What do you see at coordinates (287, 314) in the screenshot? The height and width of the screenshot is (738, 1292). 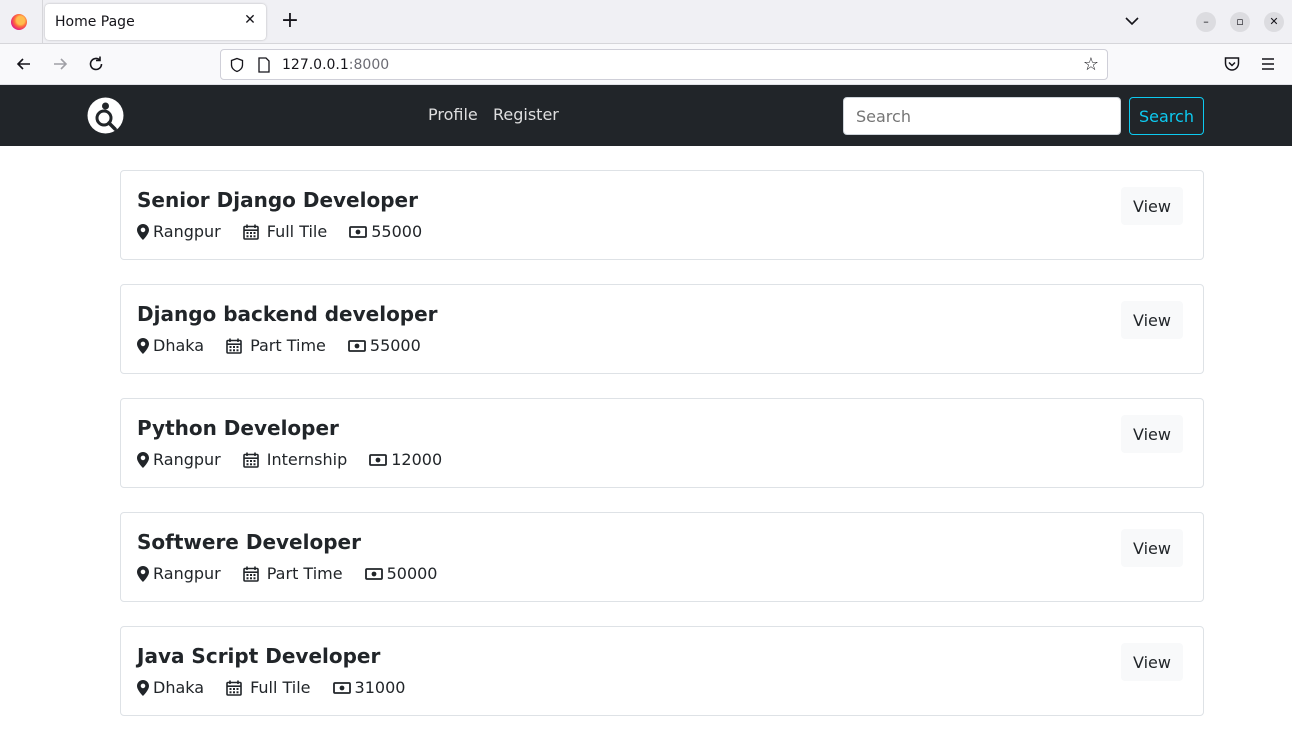 I see `job-title: Django backend developer` at bounding box center [287, 314].